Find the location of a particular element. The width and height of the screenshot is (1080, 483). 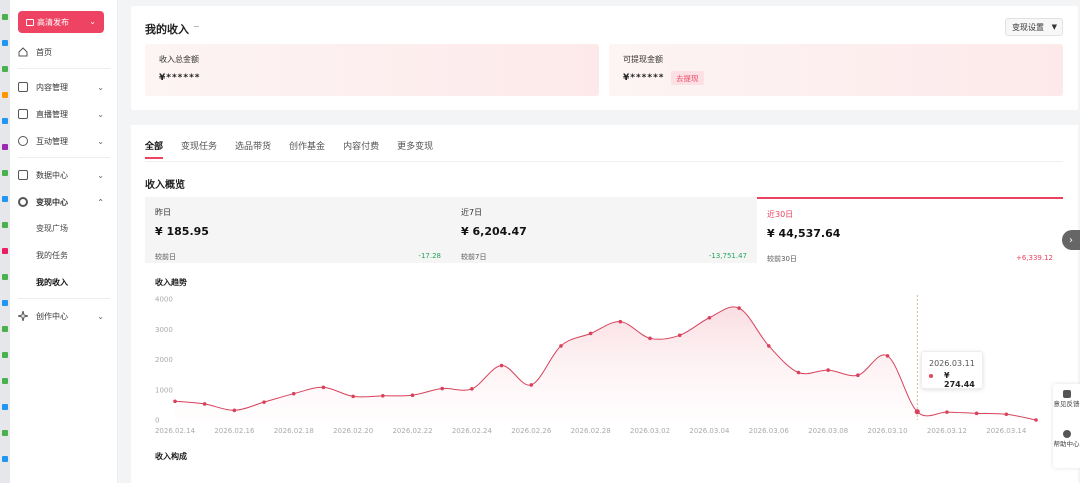

stat-delta: -17.28 is located at coordinates (429, 256).